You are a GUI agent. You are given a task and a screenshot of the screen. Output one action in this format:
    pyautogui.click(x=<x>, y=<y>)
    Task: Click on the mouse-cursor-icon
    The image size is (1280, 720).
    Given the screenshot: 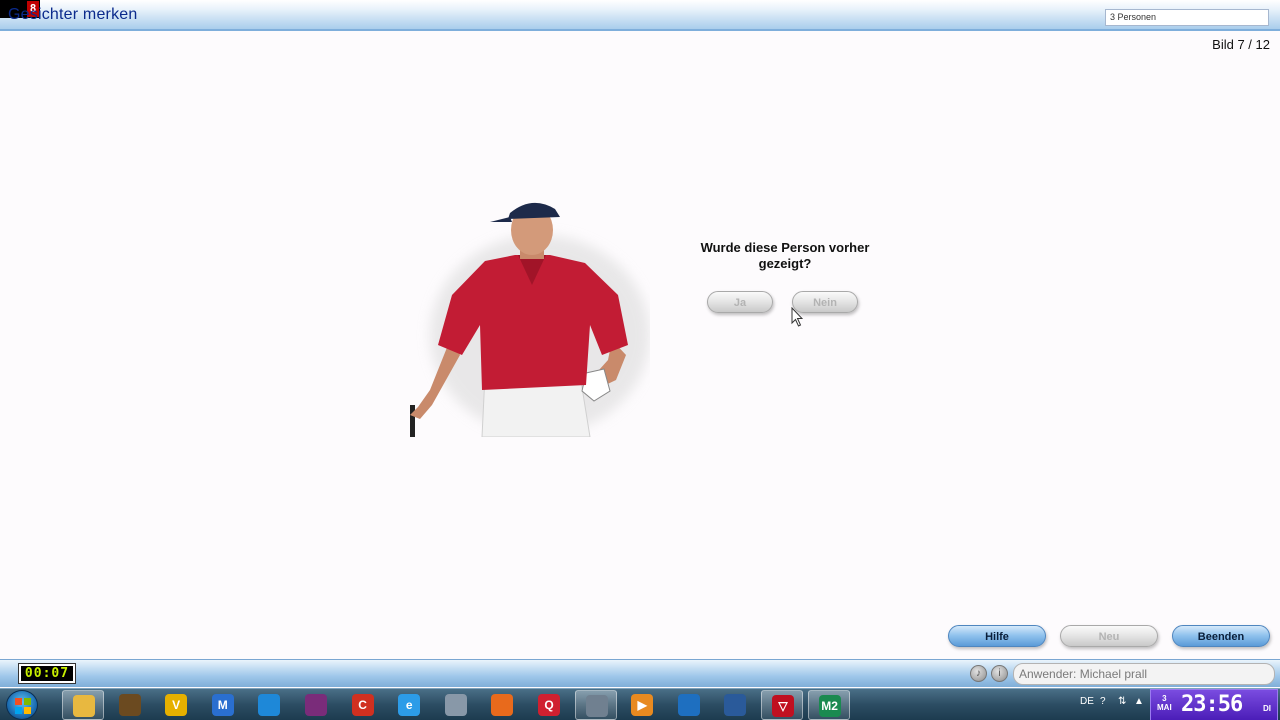 What is the action you would take?
    pyautogui.click(x=797, y=317)
    